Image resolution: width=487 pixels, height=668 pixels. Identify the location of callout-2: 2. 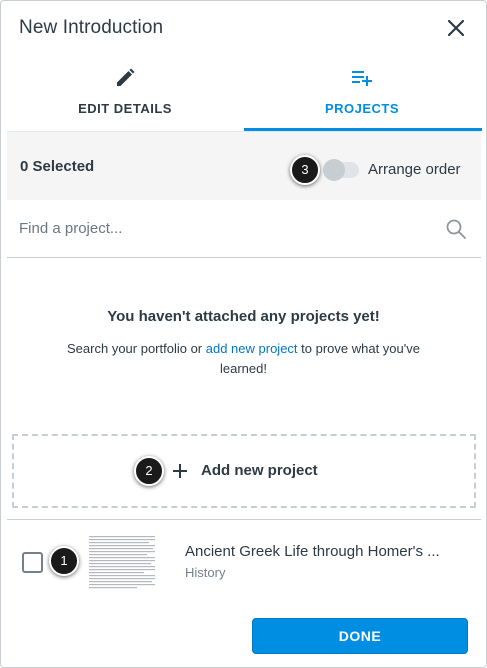
(149, 471).